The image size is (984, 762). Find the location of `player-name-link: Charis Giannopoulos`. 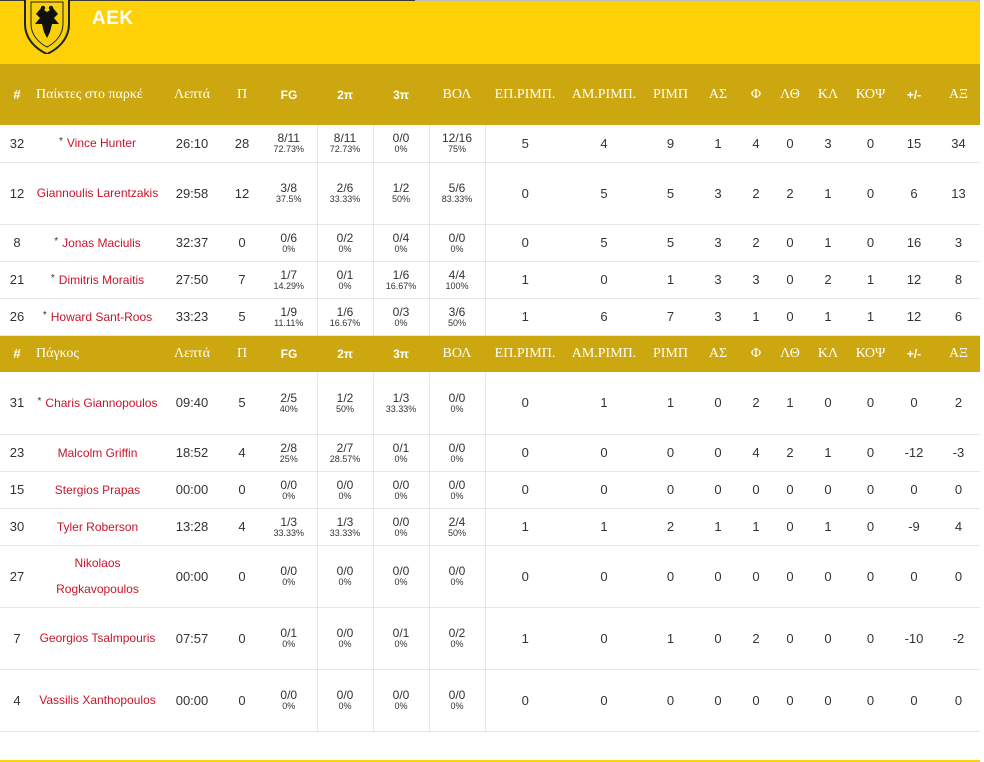

player-name-link: Charis Giannopoulos is located at coordinates (101, 403).